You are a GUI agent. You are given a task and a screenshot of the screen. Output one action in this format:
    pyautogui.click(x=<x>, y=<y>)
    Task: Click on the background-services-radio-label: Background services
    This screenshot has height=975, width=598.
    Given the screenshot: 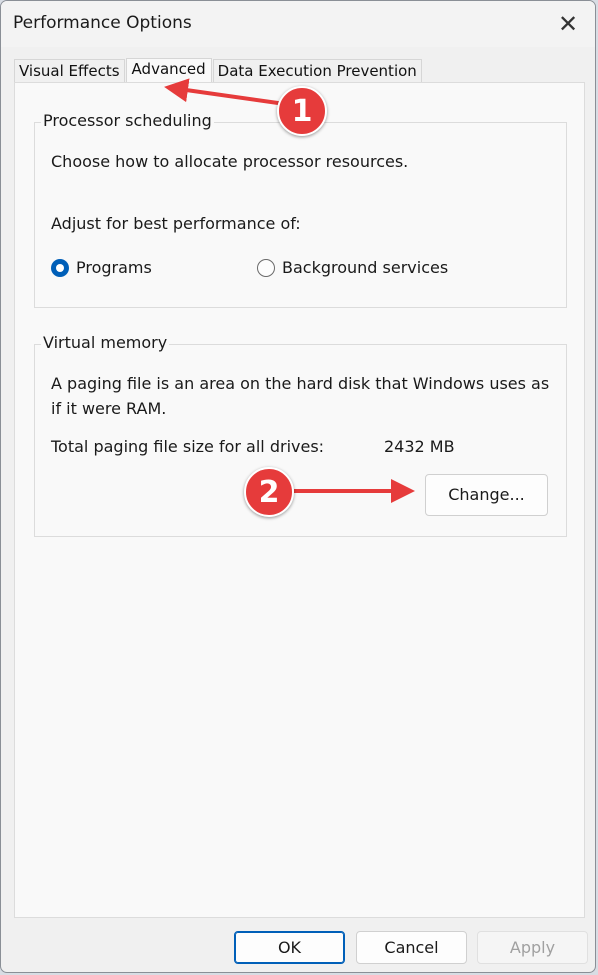 What is the action you would take?
    pyautogui.click(x=365, y=267)
    